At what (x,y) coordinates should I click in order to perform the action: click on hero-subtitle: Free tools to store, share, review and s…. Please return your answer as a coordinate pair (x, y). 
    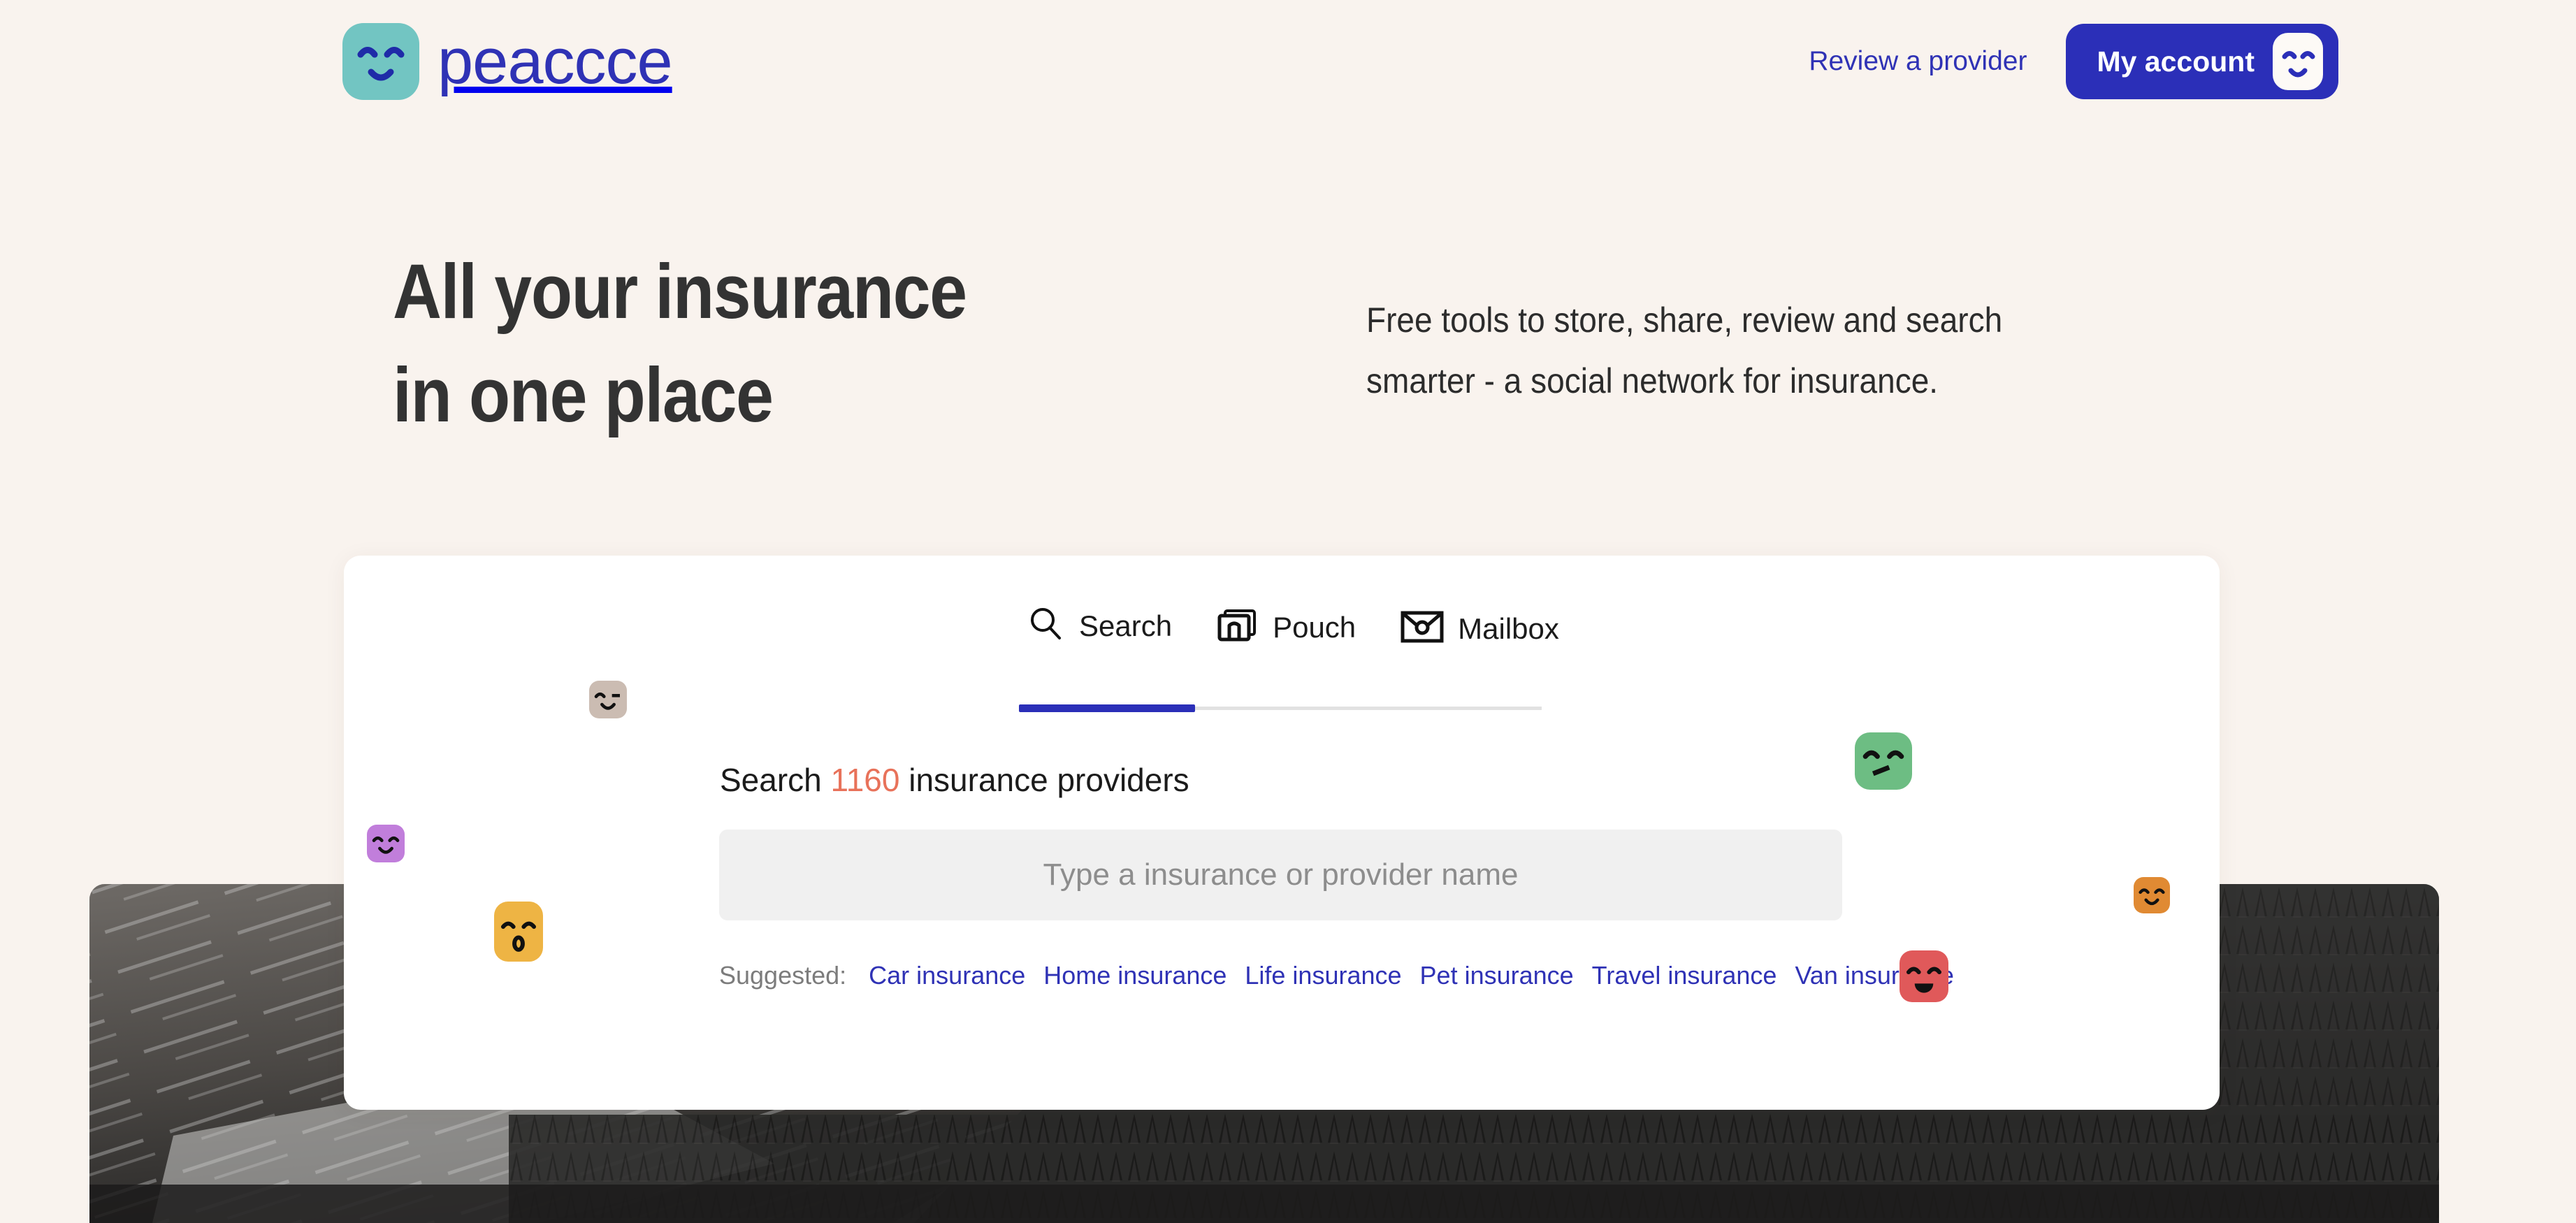
    Looking at the image, I should click on (1684, 350).